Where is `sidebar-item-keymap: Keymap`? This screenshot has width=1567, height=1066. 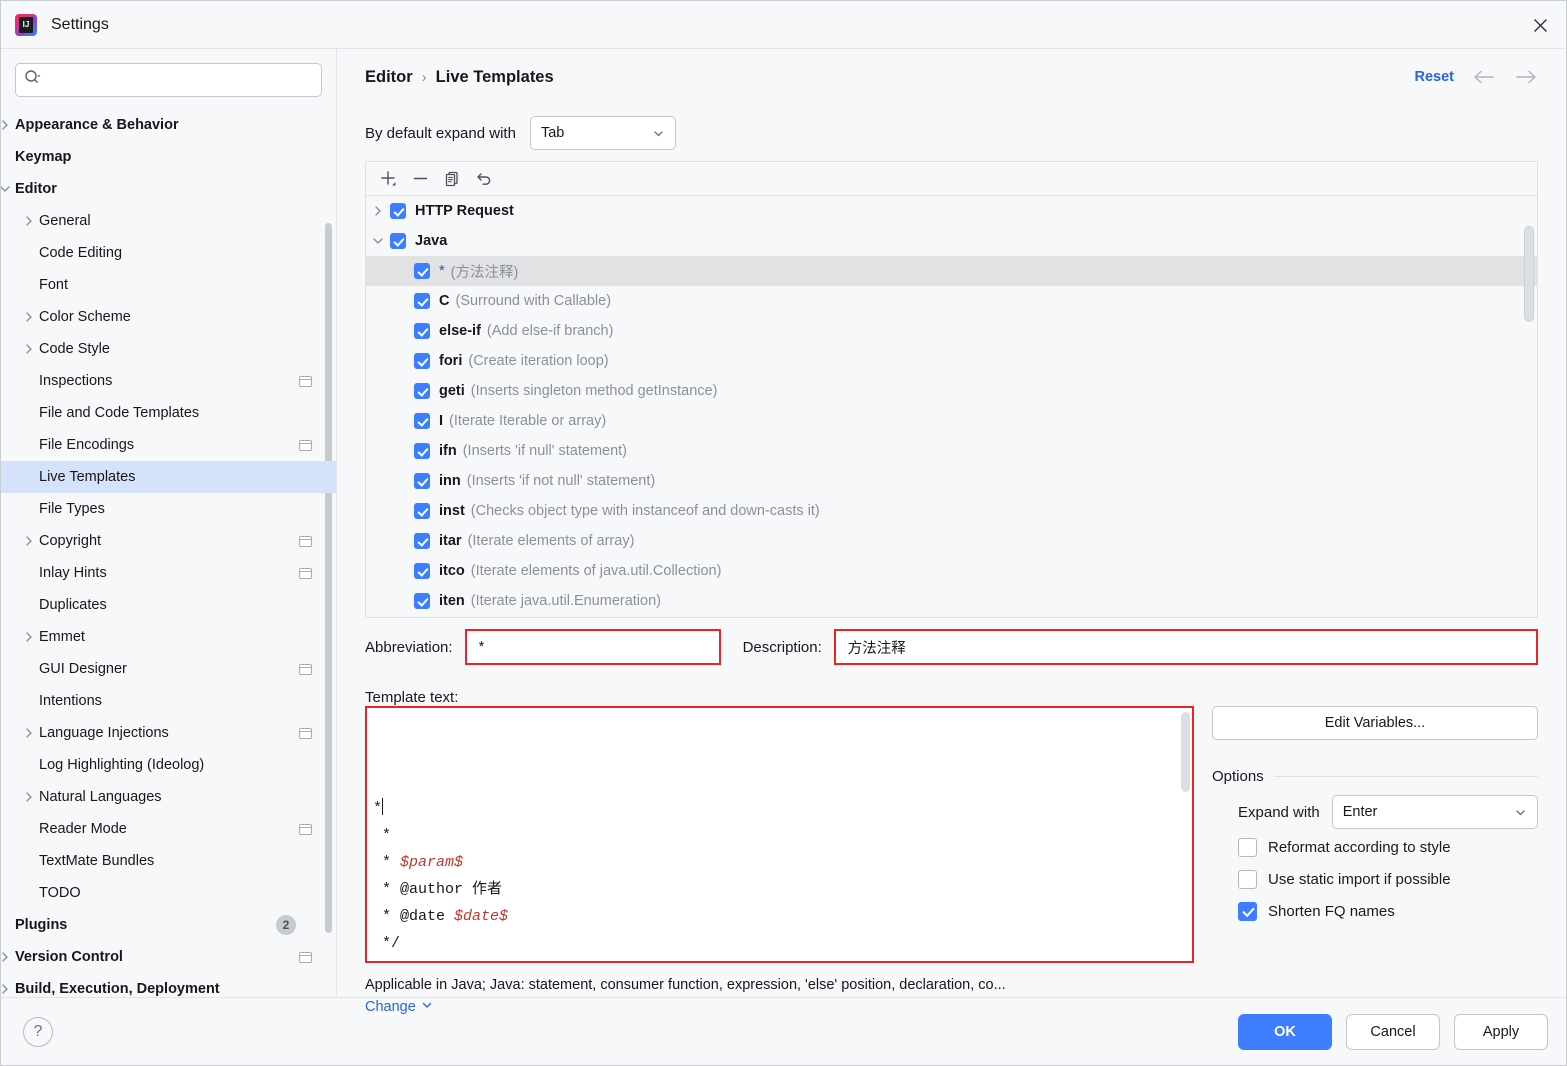 sidebar-item-keymap: Keymap is located at coordinates (168, 157).